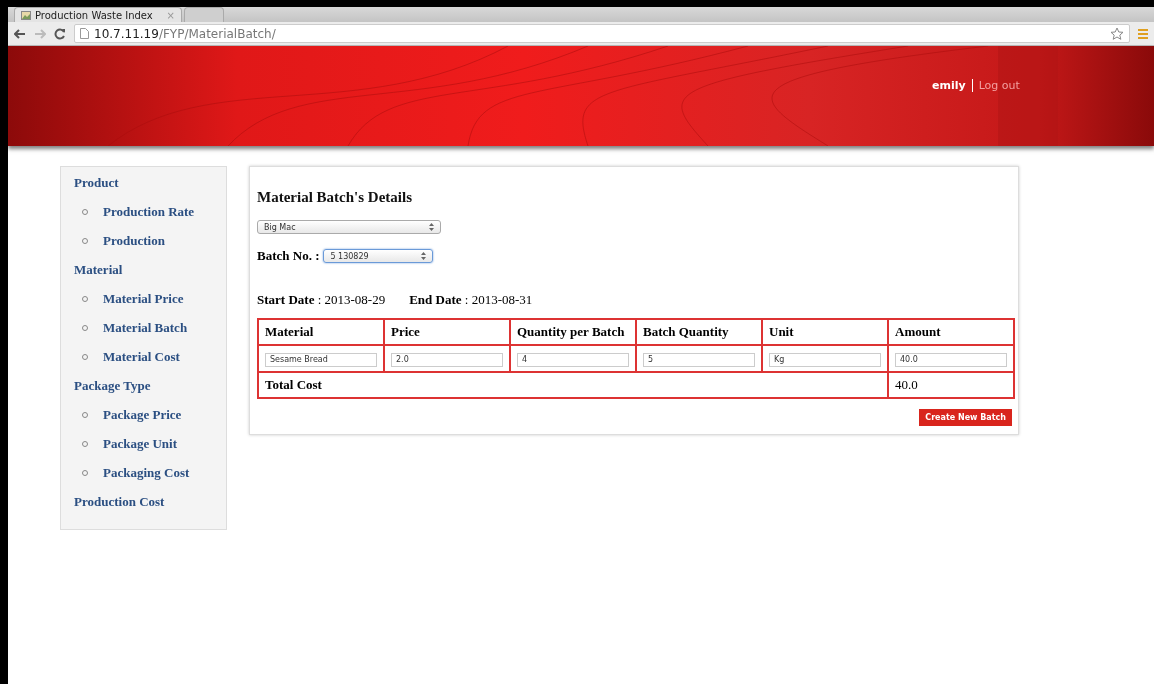 The width and height of the screenshot is (1154, 691). What do you see at coordinates (141, 357) in the screenshot?
I see `sidebar-item: Material Cost` at bounding box center [141, 357].